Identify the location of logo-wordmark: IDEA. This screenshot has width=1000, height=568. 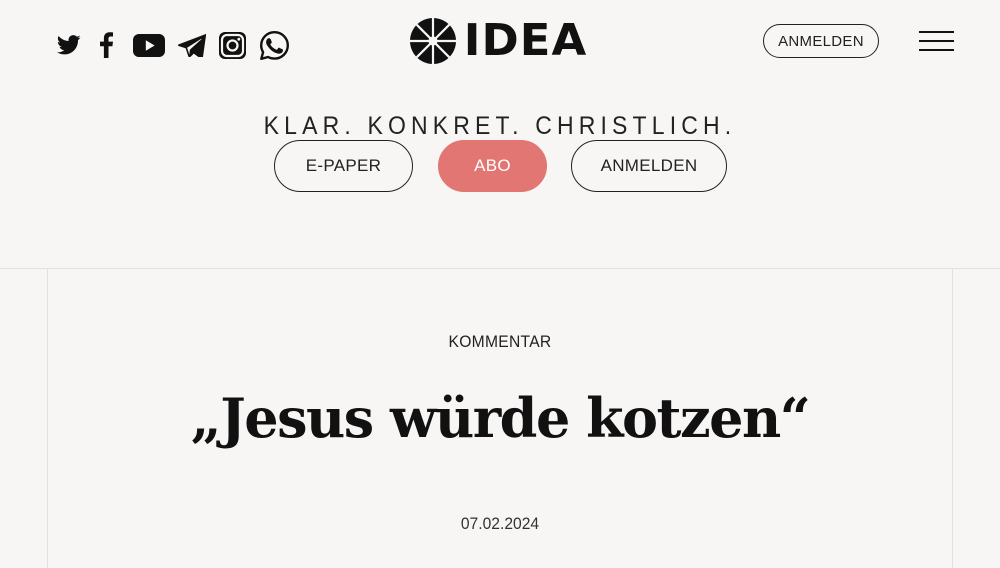
(525, 40).